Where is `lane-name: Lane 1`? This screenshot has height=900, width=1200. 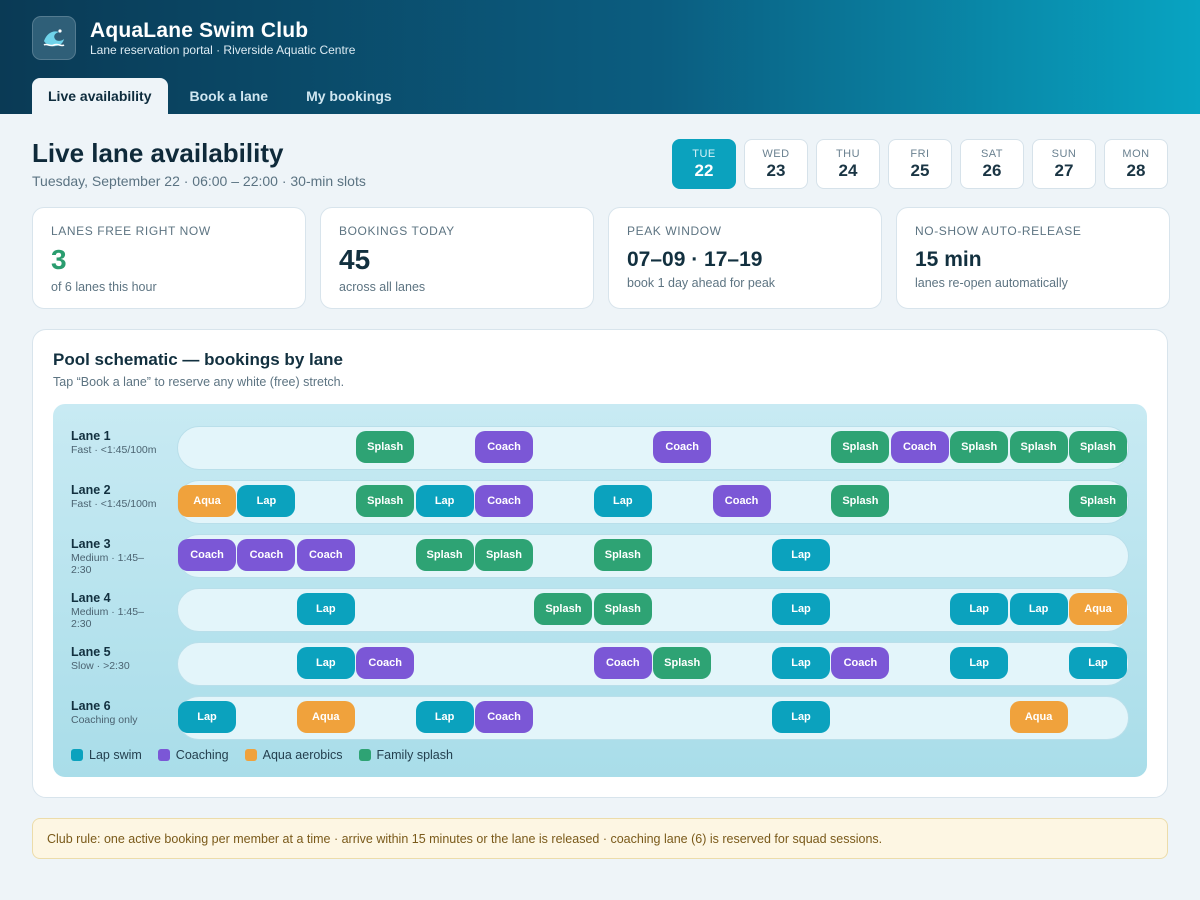
lane-name: Lane 1 is located at coordinates (91, 436).